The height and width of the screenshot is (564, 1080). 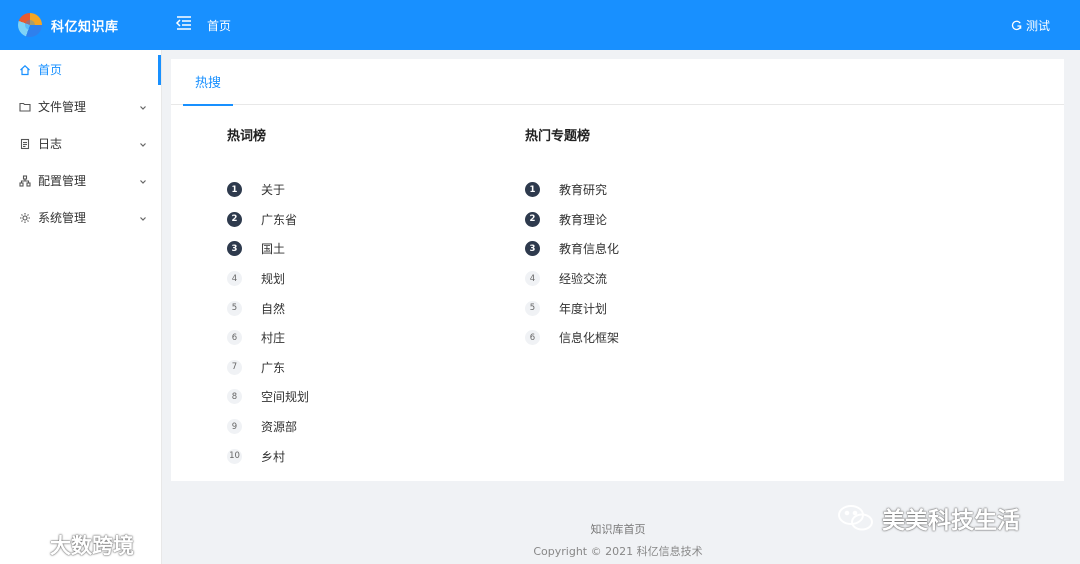 I want to click on list-item: 9 资源部, so click(x=268, y=427).